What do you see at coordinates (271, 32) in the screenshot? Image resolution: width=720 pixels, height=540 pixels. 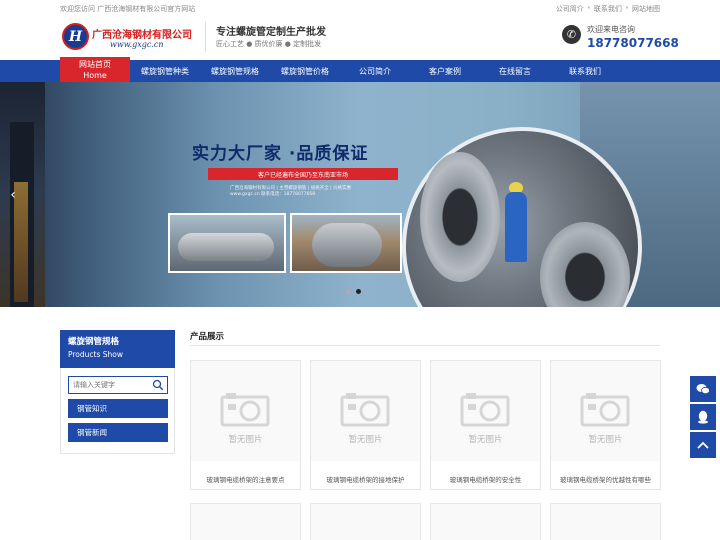 I see `slogan-title: 专注螺旋管定制生产批发` at bounding box center [271, 32].